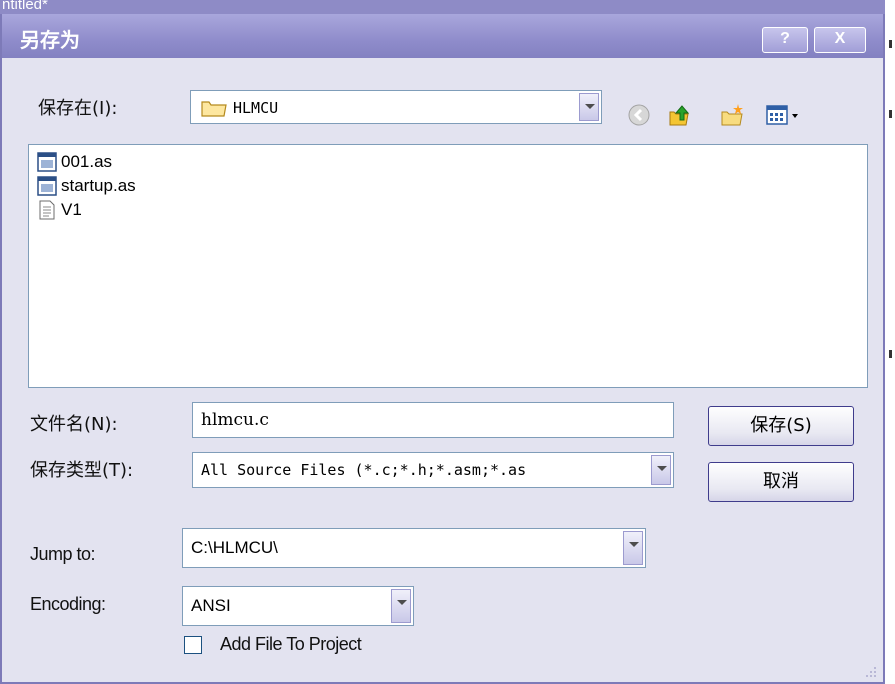  Describe the element at coordinates (364, 470) in the screenshot. I see `file-type-value: All Source Files (*.c;*.h;*.asm;*.as` at that location.